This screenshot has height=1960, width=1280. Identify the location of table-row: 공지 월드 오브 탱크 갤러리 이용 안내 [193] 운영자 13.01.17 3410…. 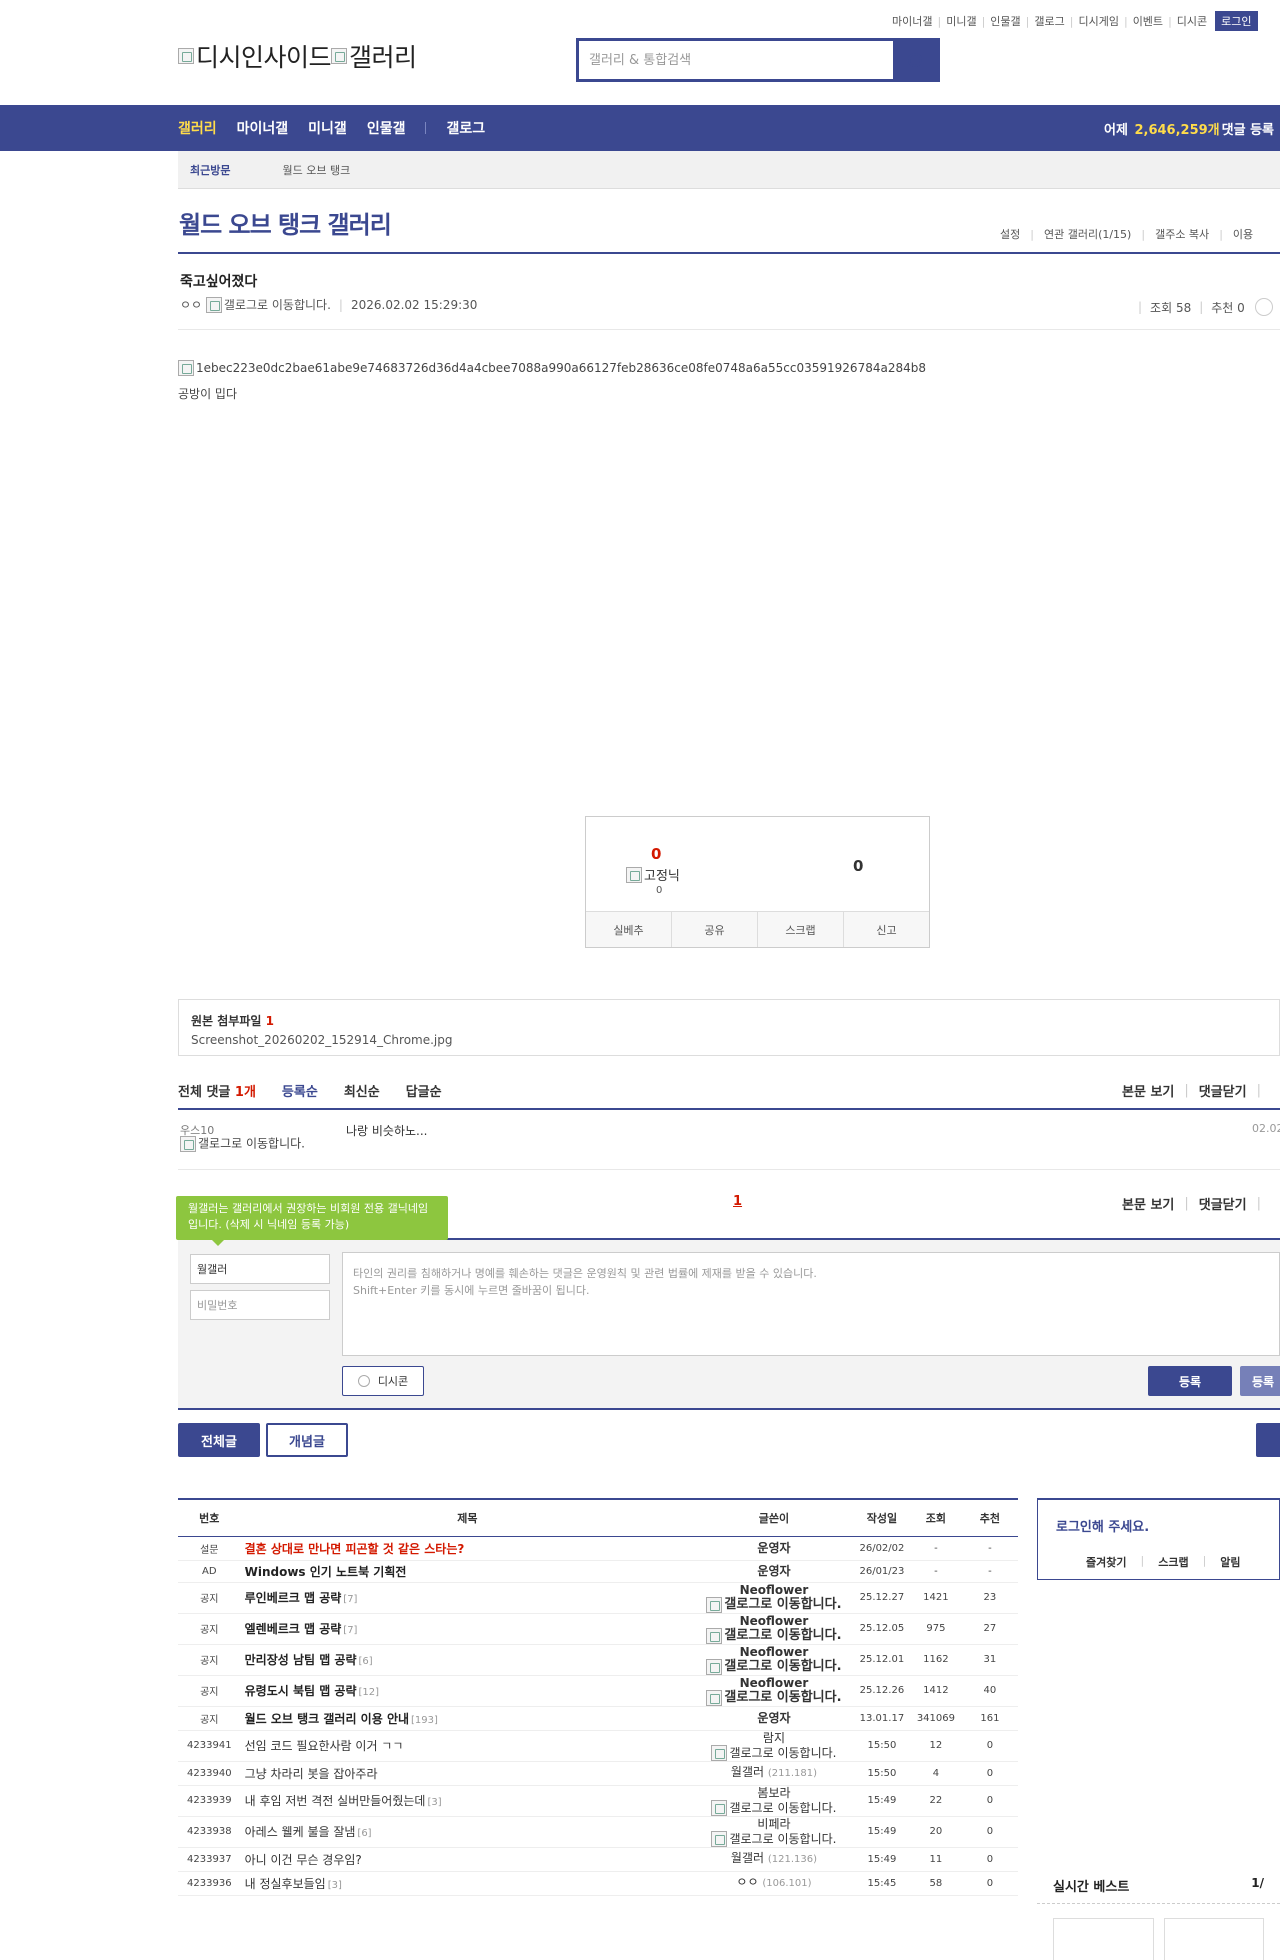
(598, 1718).